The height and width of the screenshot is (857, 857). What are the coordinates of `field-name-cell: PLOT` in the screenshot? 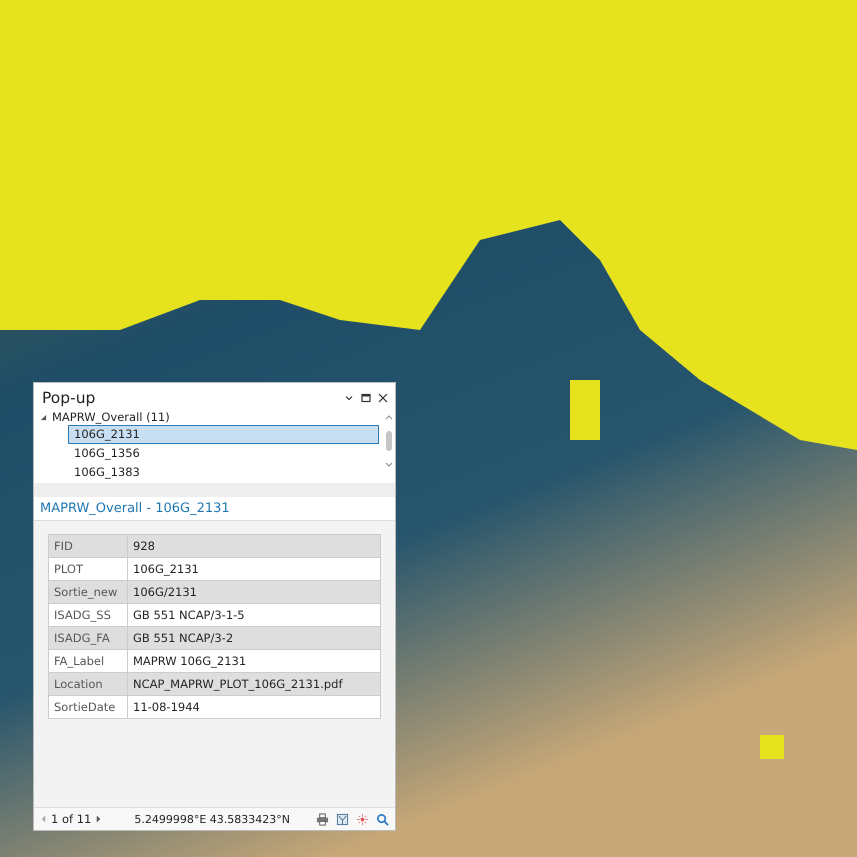 It's located at (88, 569).